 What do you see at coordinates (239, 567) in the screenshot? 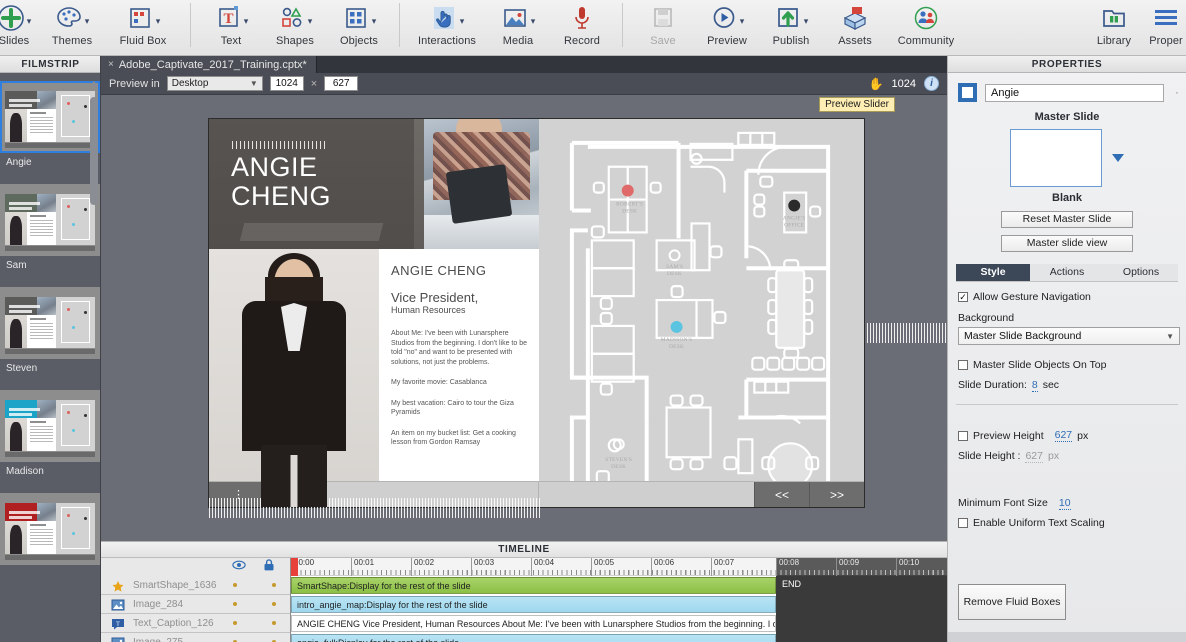
I see `eye-icon` at bounding box center [239, 567].